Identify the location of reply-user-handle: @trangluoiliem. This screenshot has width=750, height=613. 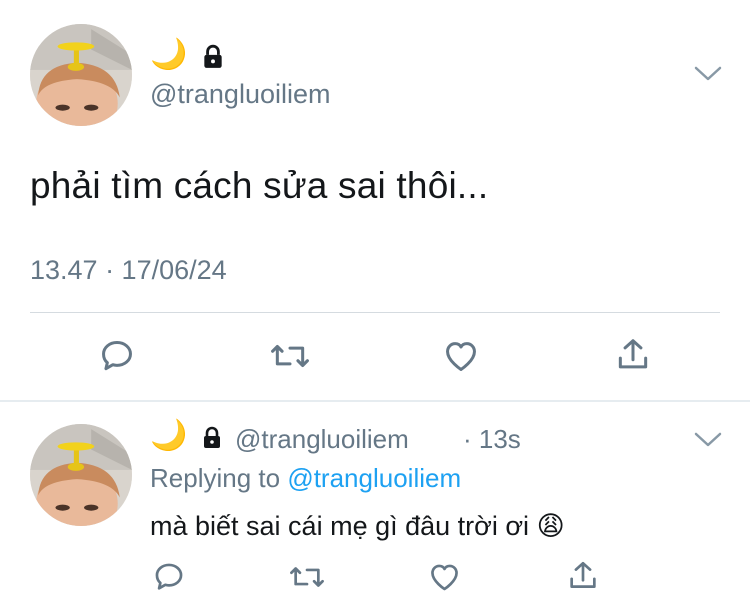
(322, 439).